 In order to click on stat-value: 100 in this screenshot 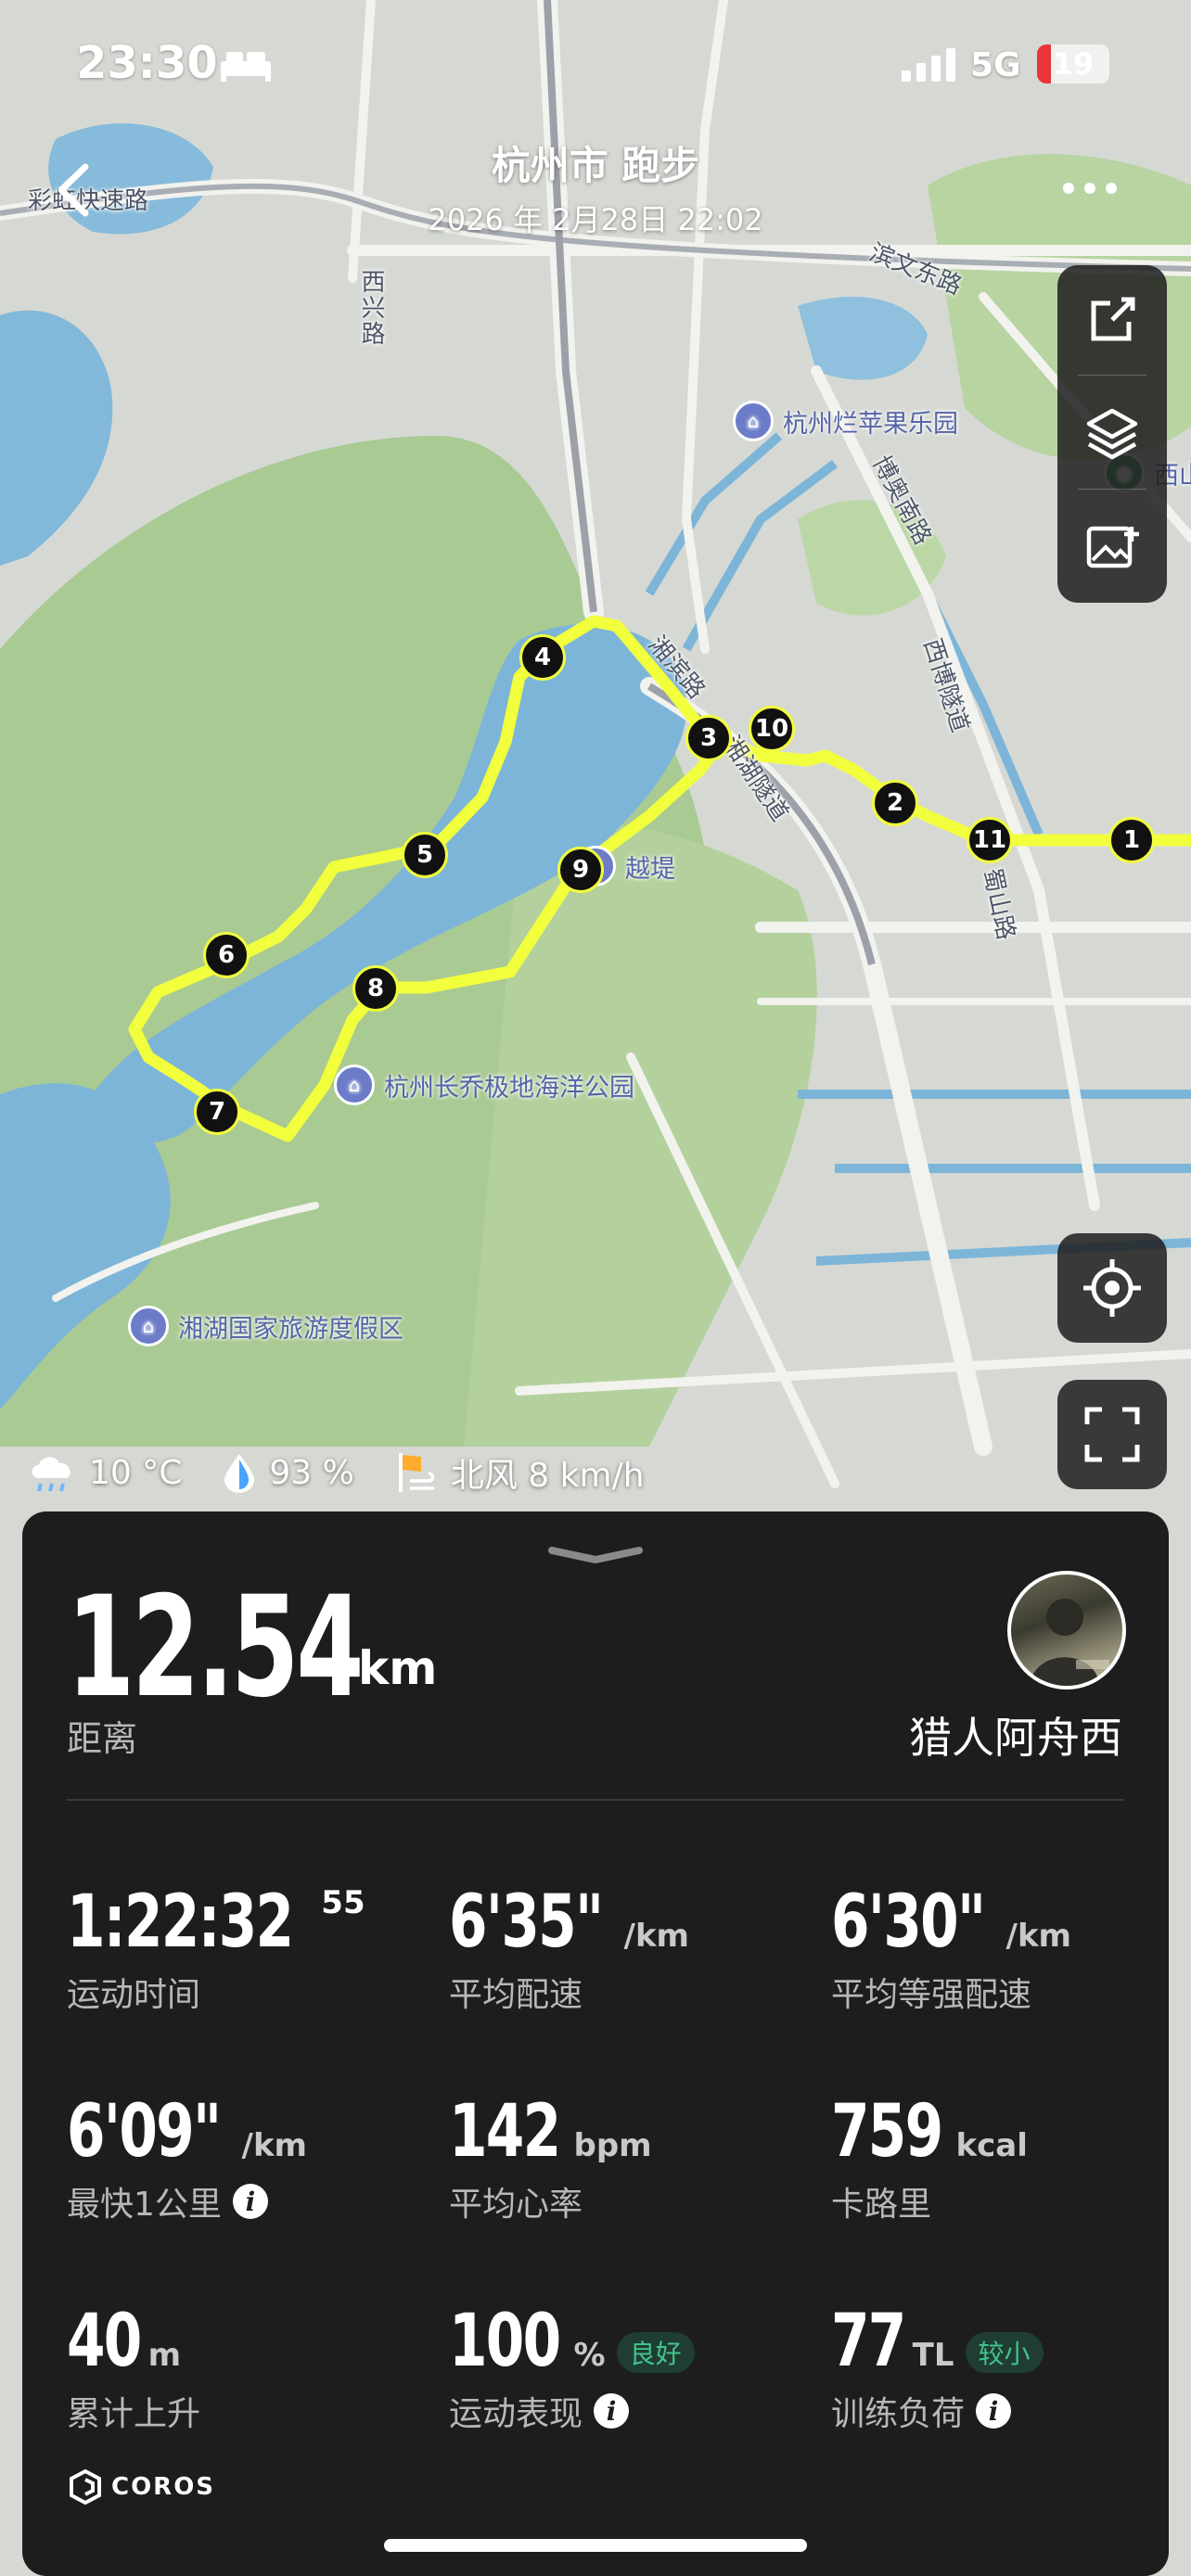, I will do `click(505, 2341)`.